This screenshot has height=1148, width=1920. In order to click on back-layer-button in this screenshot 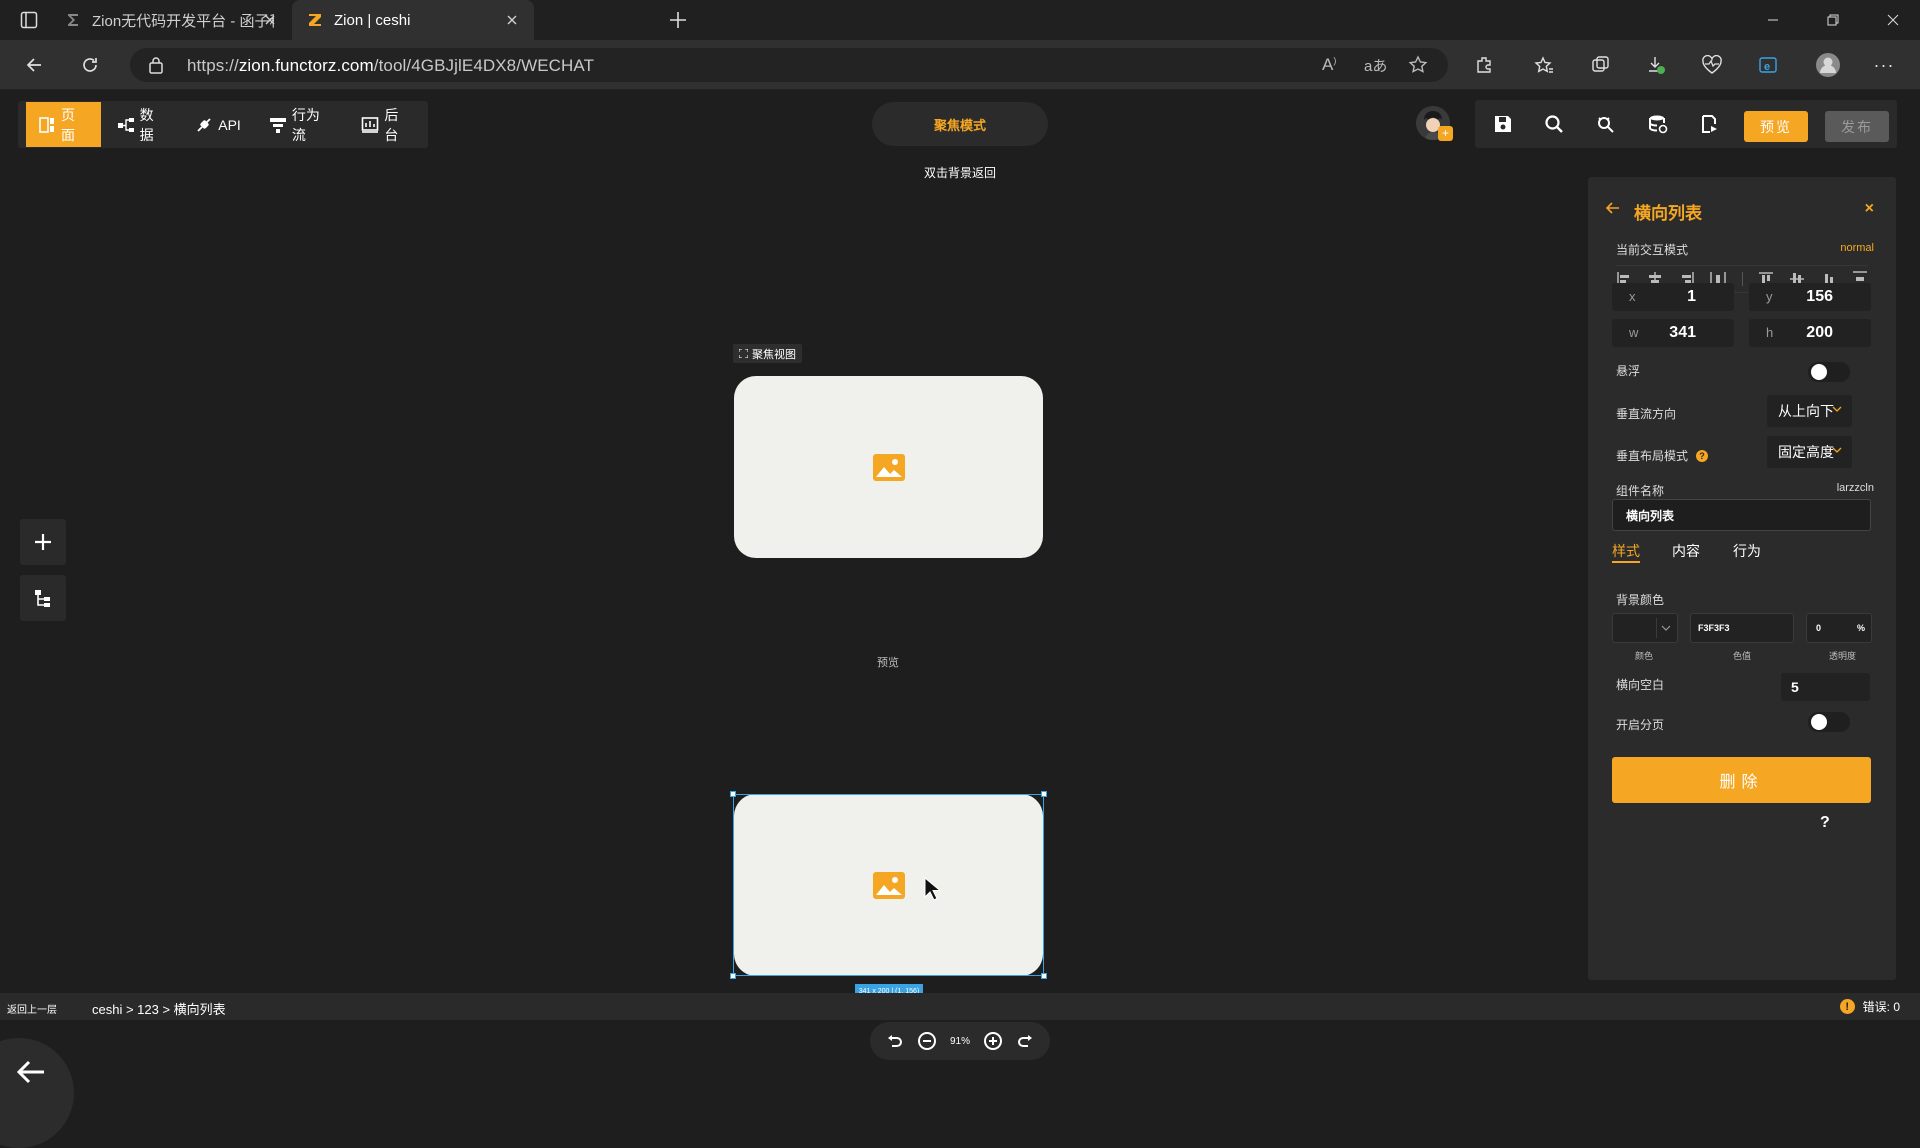, I will do `click(37, 1093)`.